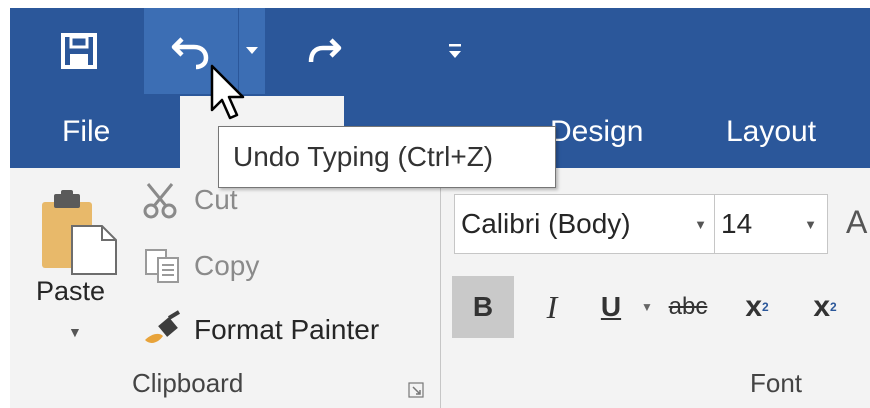 This screenshot has height=408, width=870. Describe the element at coordinates (856, 222) in the screenshot. I see `grow-font-button: A` at that location.